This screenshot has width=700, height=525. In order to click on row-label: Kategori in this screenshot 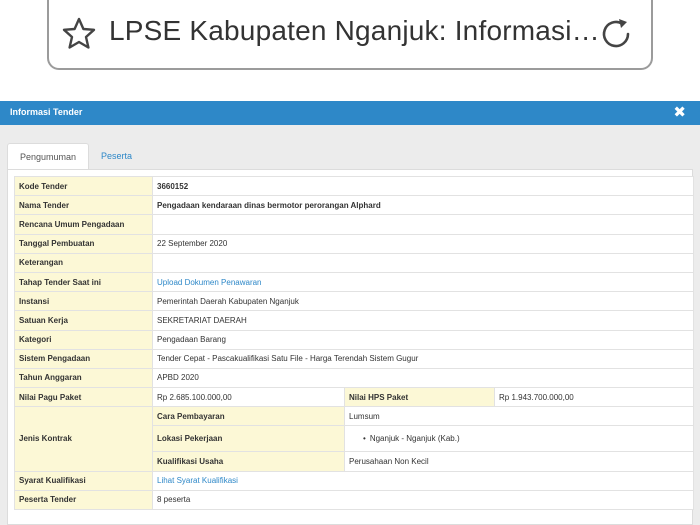, I will do `click(83, 339)`.